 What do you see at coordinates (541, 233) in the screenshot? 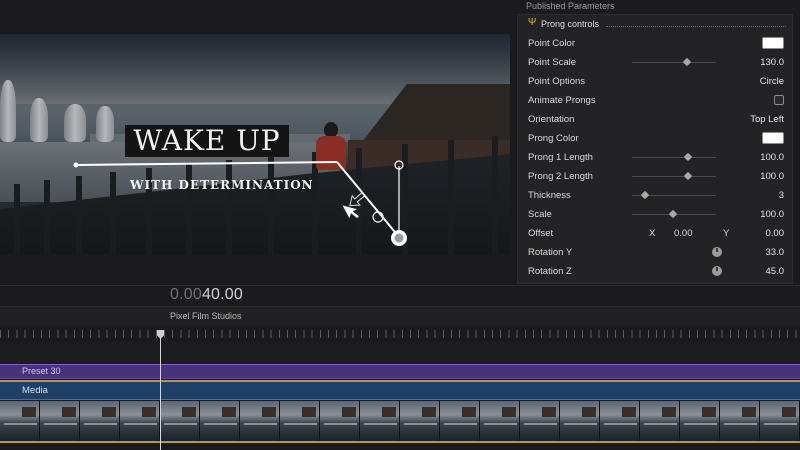
I see `param-label: Offset` at bounding box center [541, 233].